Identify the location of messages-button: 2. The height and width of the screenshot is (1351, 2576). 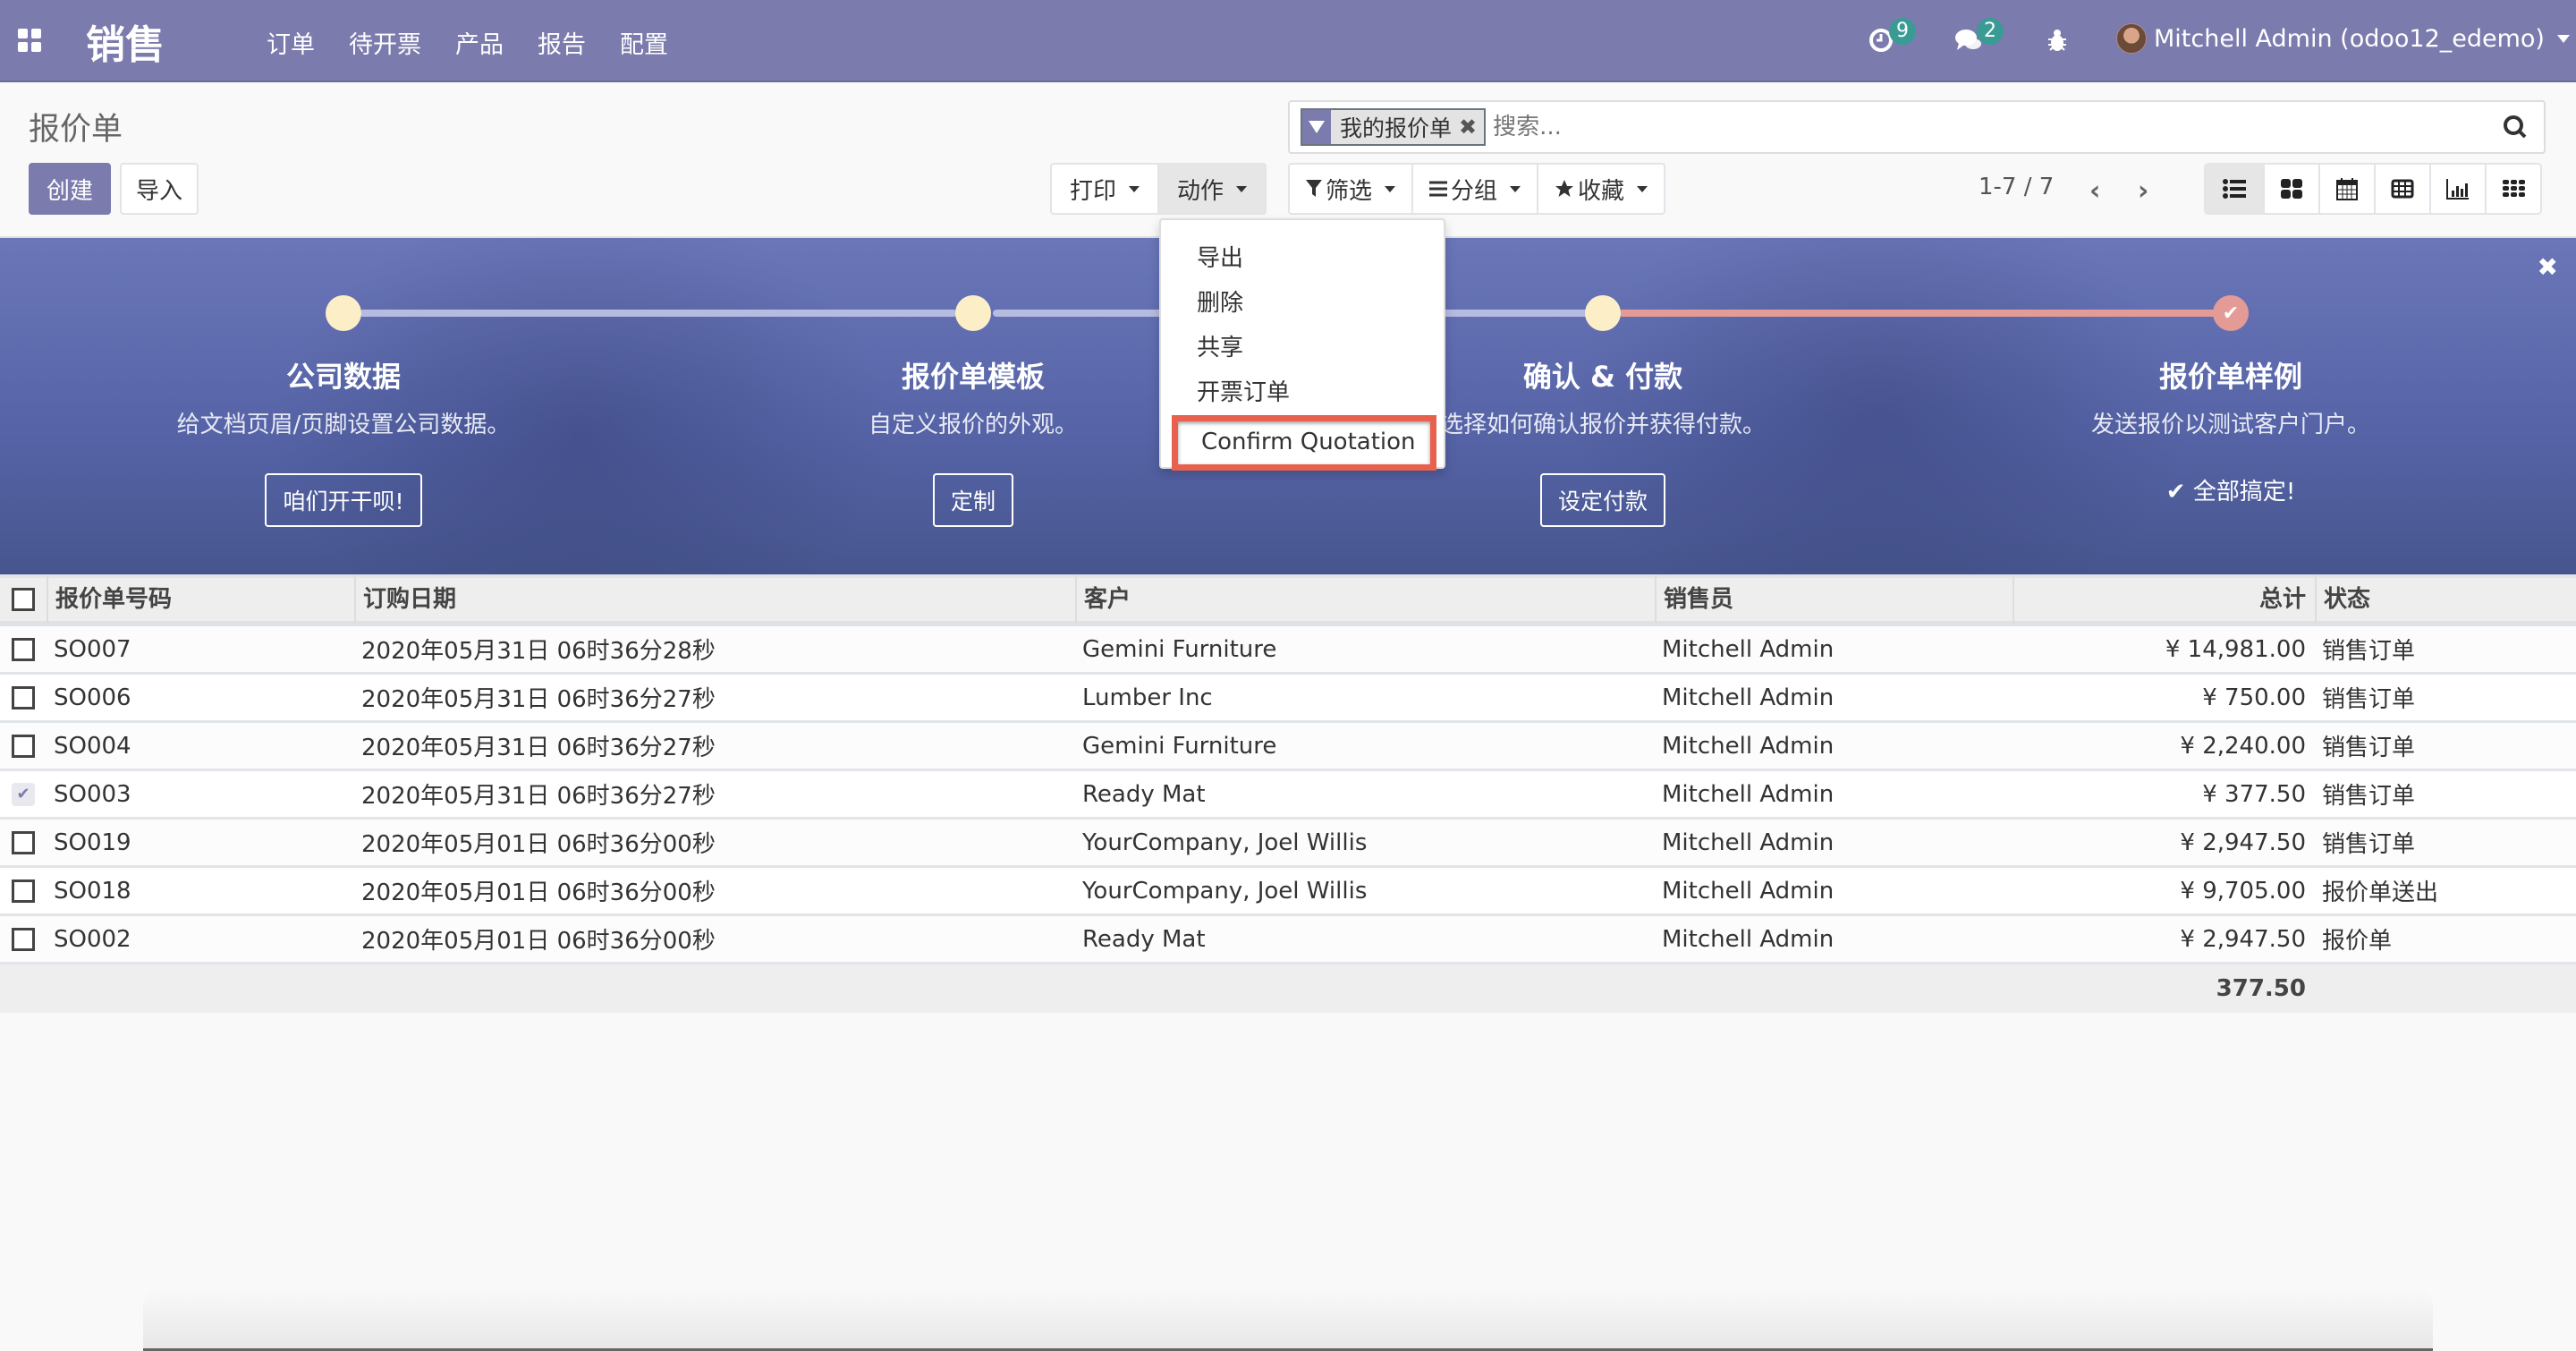
(1978, 36).